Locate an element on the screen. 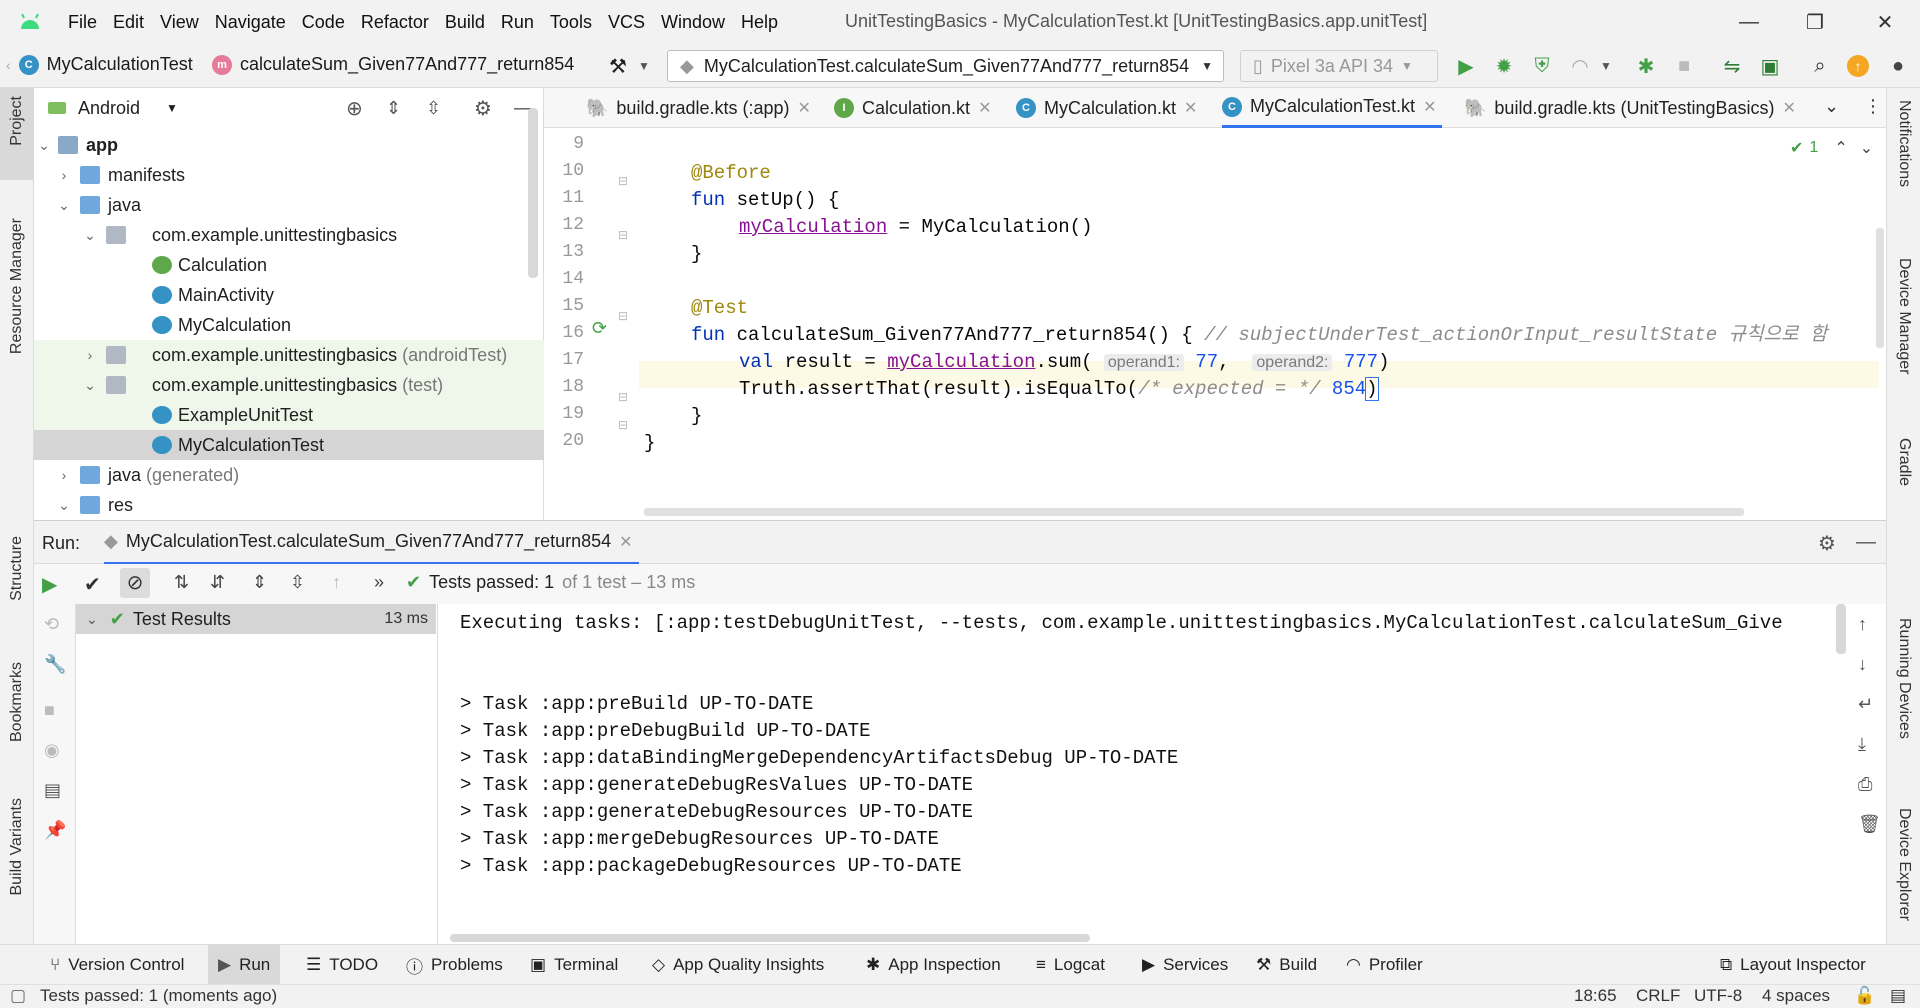  status-message: Tests passed: 1 (moments ago) is located at coordinates (158, 996).